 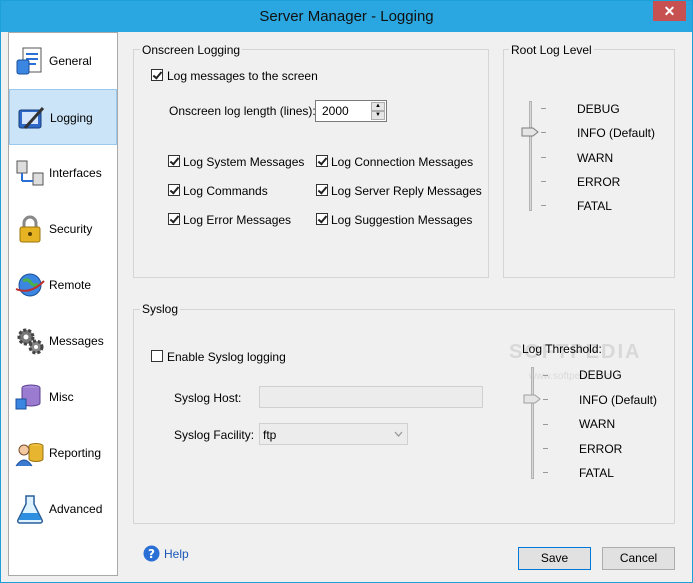 I want to click on chevron-down-icon, so click(x=398, y=434).